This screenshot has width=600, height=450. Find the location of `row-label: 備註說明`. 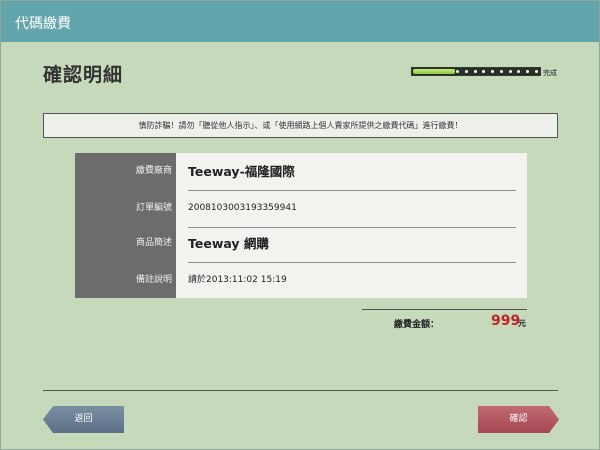

row-label: 備註說明 is located at coordinates (153, 280).